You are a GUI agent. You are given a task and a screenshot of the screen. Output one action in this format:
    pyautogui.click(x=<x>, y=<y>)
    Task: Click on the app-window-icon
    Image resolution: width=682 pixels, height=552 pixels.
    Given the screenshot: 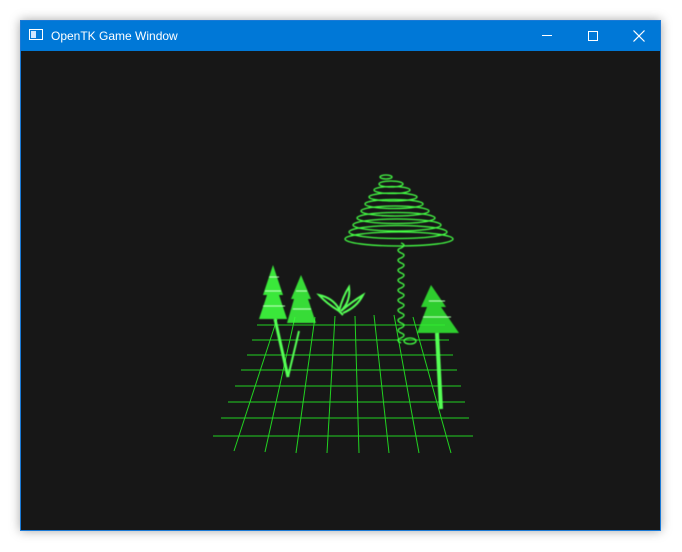 What is the action you would take?
    pyautogui.click(x=36, y=34)
    